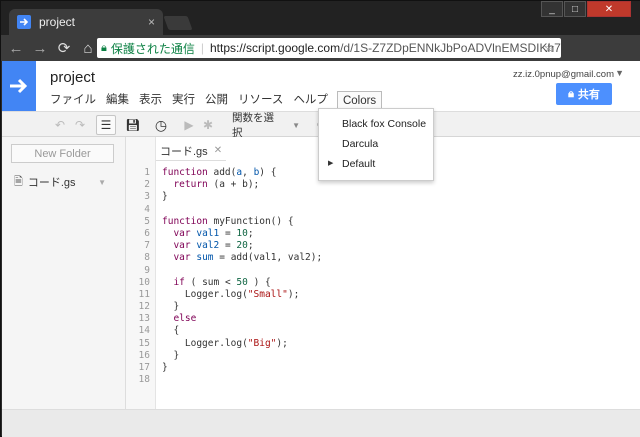  What do you see at coordinates (263, 100) in the screenshot?
I see `menu-resources: リソース` at bounding box center [263, 100].